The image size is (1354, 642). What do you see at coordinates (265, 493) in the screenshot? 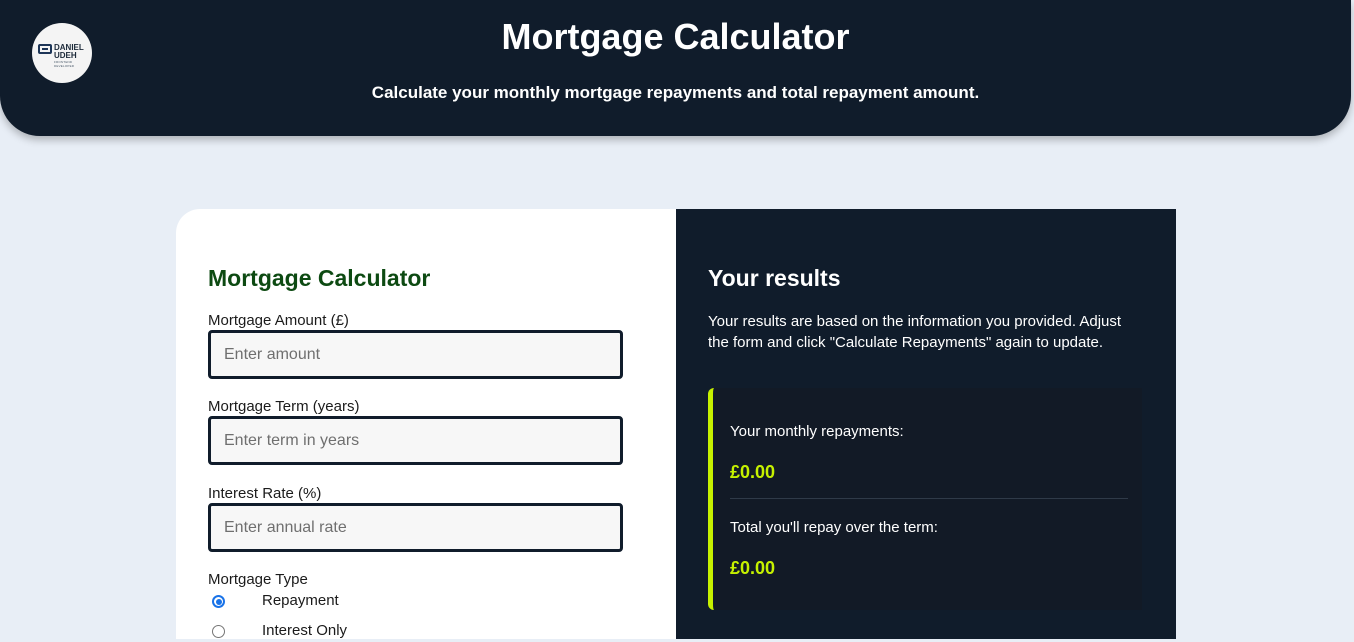
I see `interest-rate-label: Interest Rate (%)` at bounding box center [265, 493].